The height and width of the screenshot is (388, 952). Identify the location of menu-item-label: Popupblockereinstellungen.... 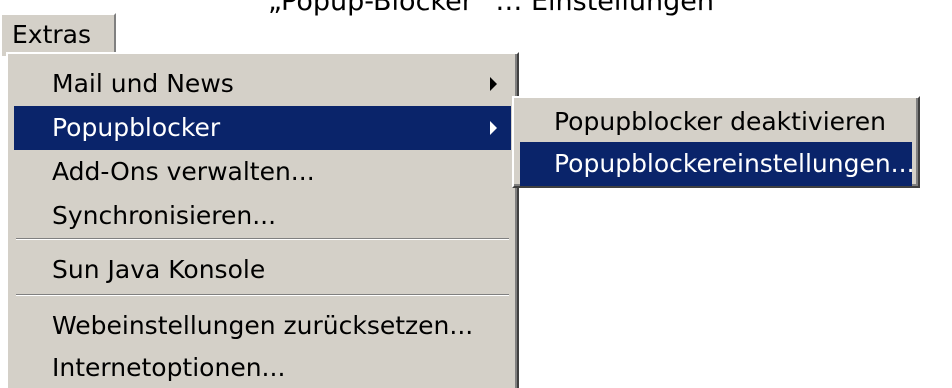
(734, 163).